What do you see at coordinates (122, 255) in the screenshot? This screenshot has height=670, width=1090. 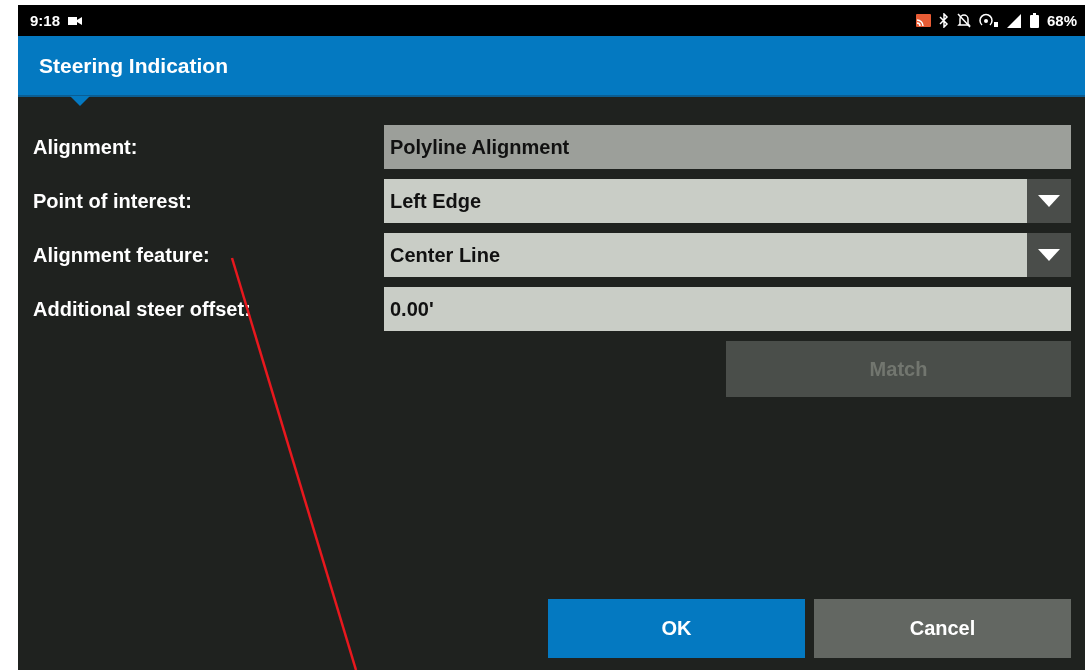 I see `field-label: Alignment feature:` at bounding box center [122, 255].